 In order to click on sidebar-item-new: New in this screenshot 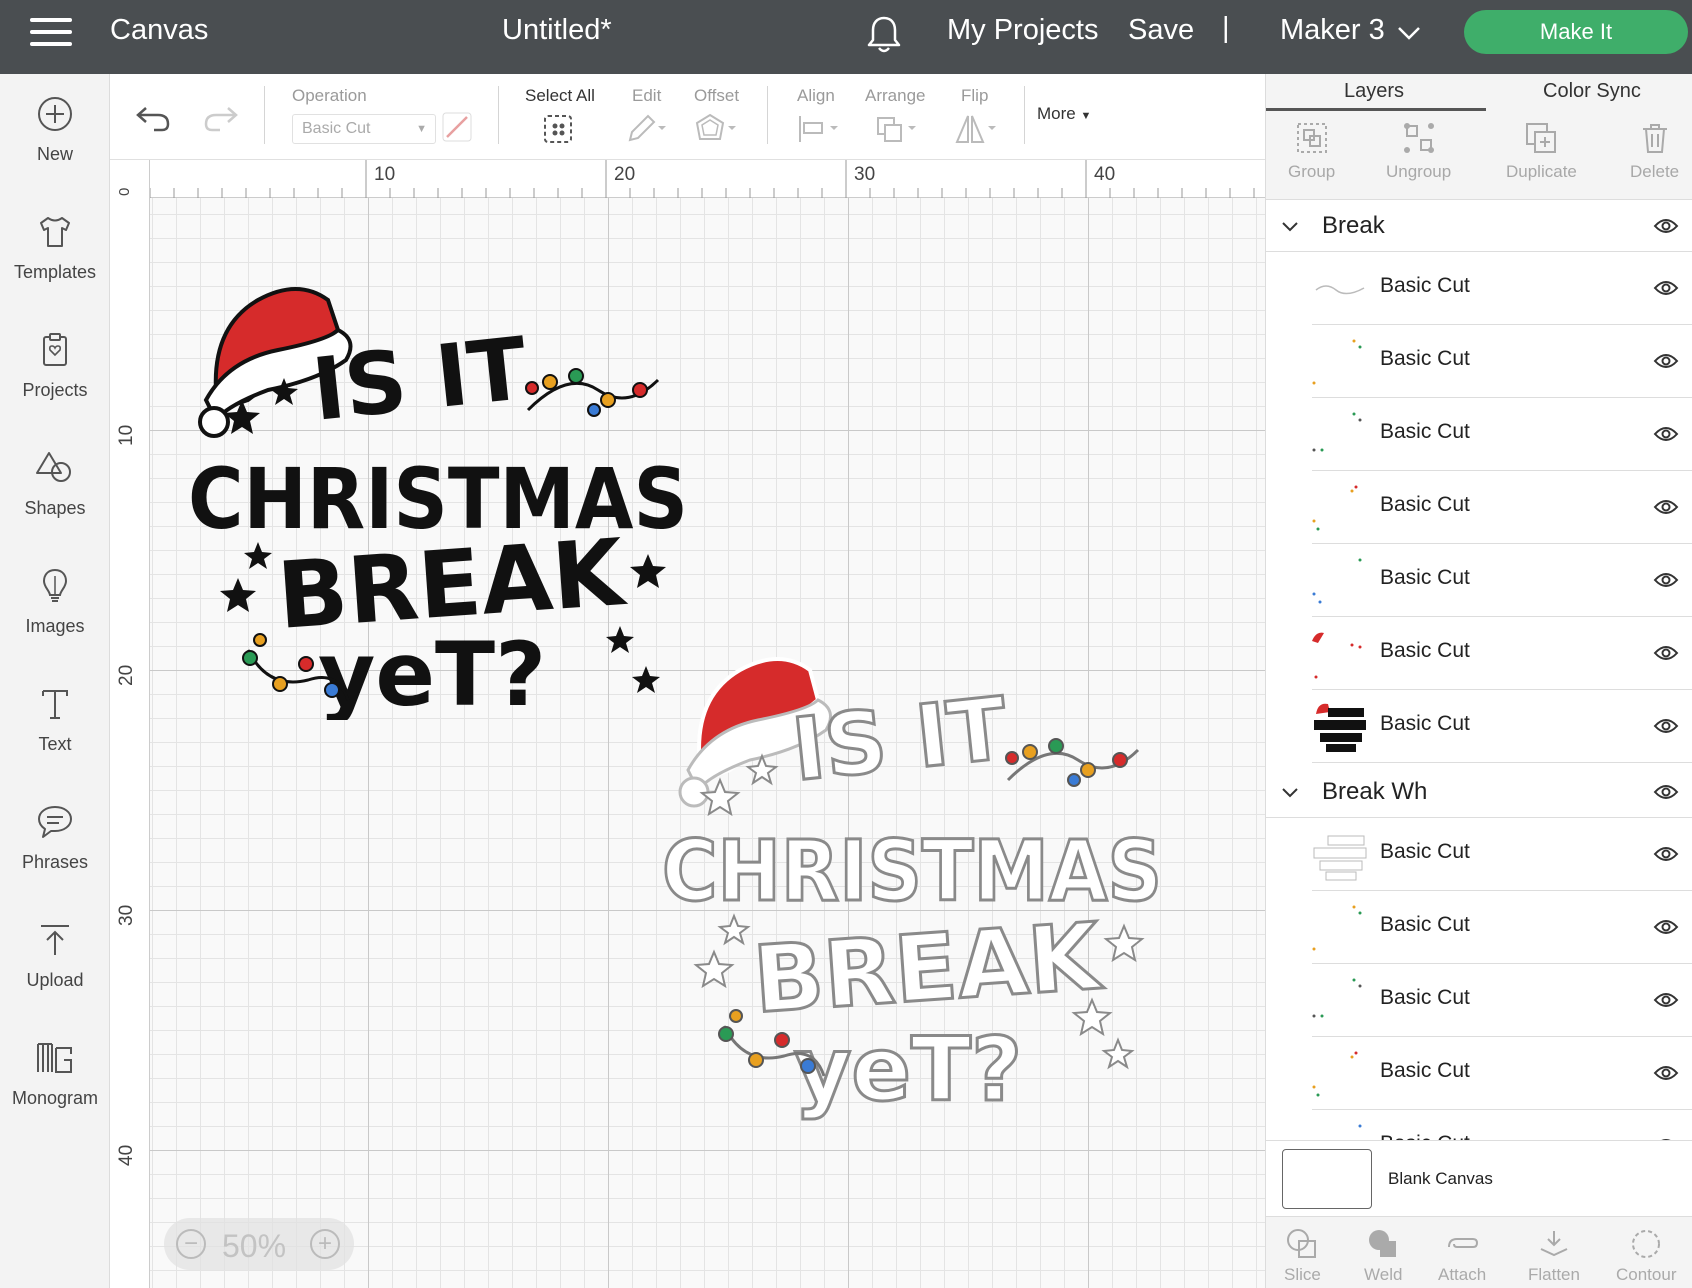, I will do `click(55, 144)`.